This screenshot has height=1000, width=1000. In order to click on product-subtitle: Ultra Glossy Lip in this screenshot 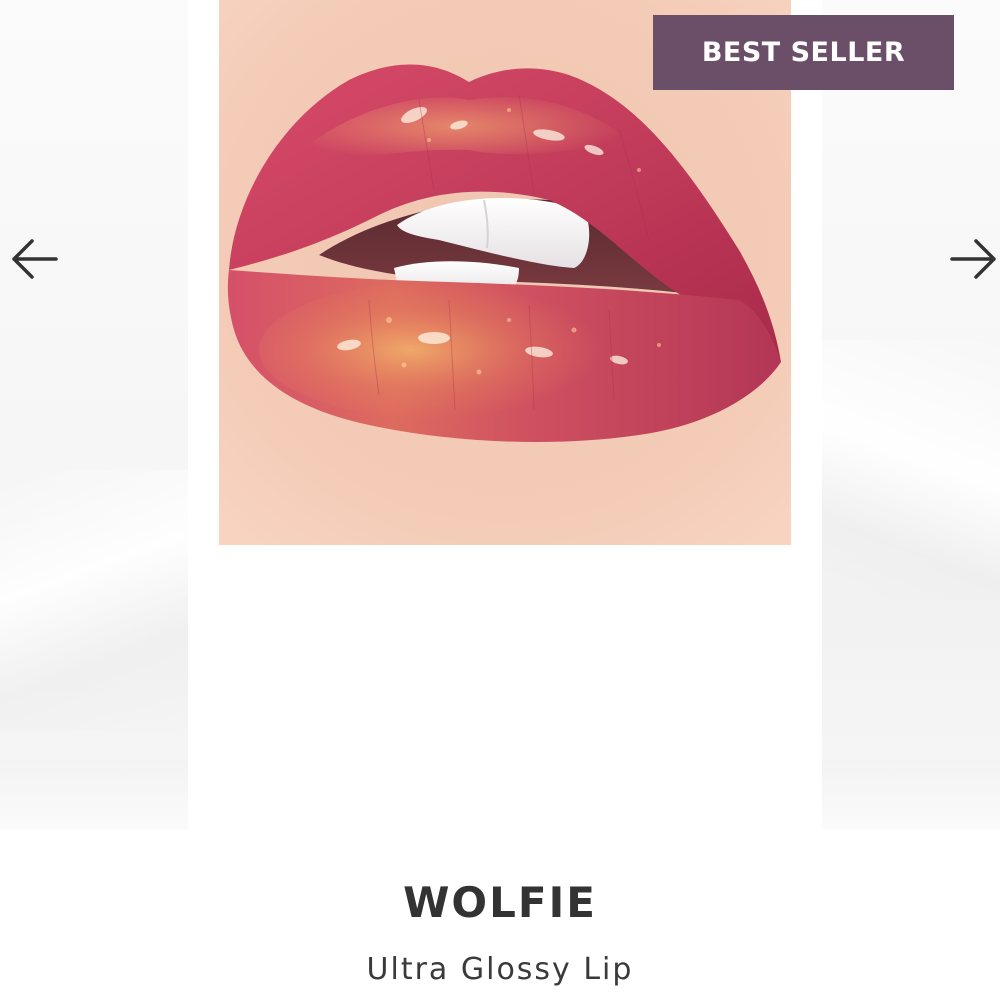, I will do `click(500, 969)`.